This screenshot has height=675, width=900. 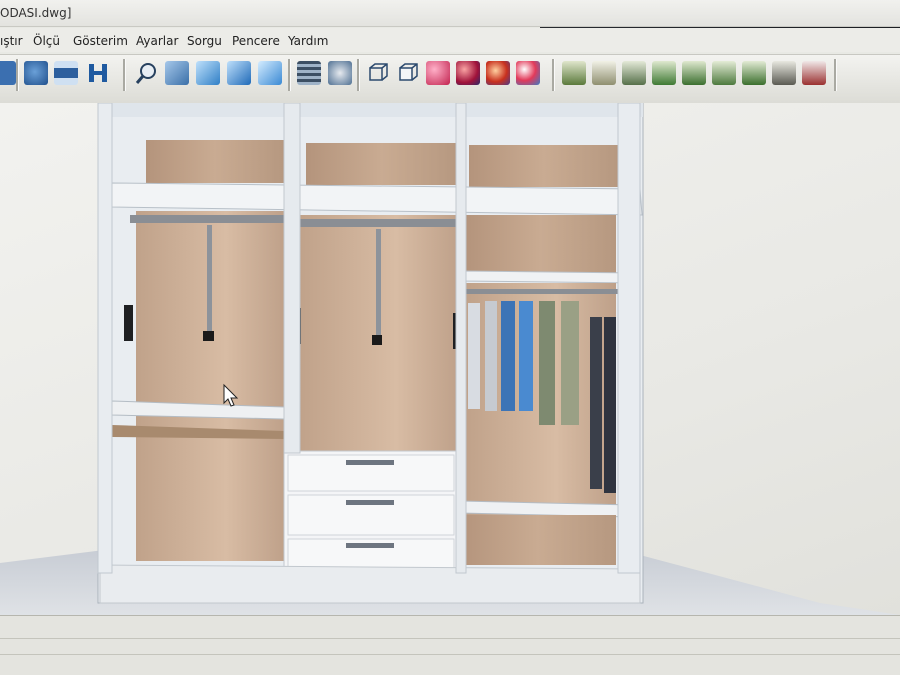 What do you see at coordinates (370, 545) in the screenshot?
I see `drawer-3-handle` at bounding box center [370, 545].